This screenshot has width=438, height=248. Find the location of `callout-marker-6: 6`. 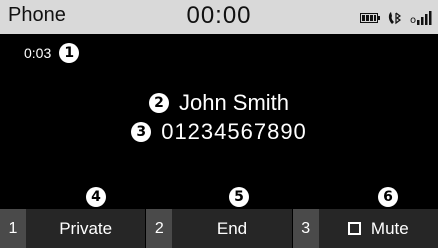

callout-marker-6: 6 is located at coordinates (388, 197).